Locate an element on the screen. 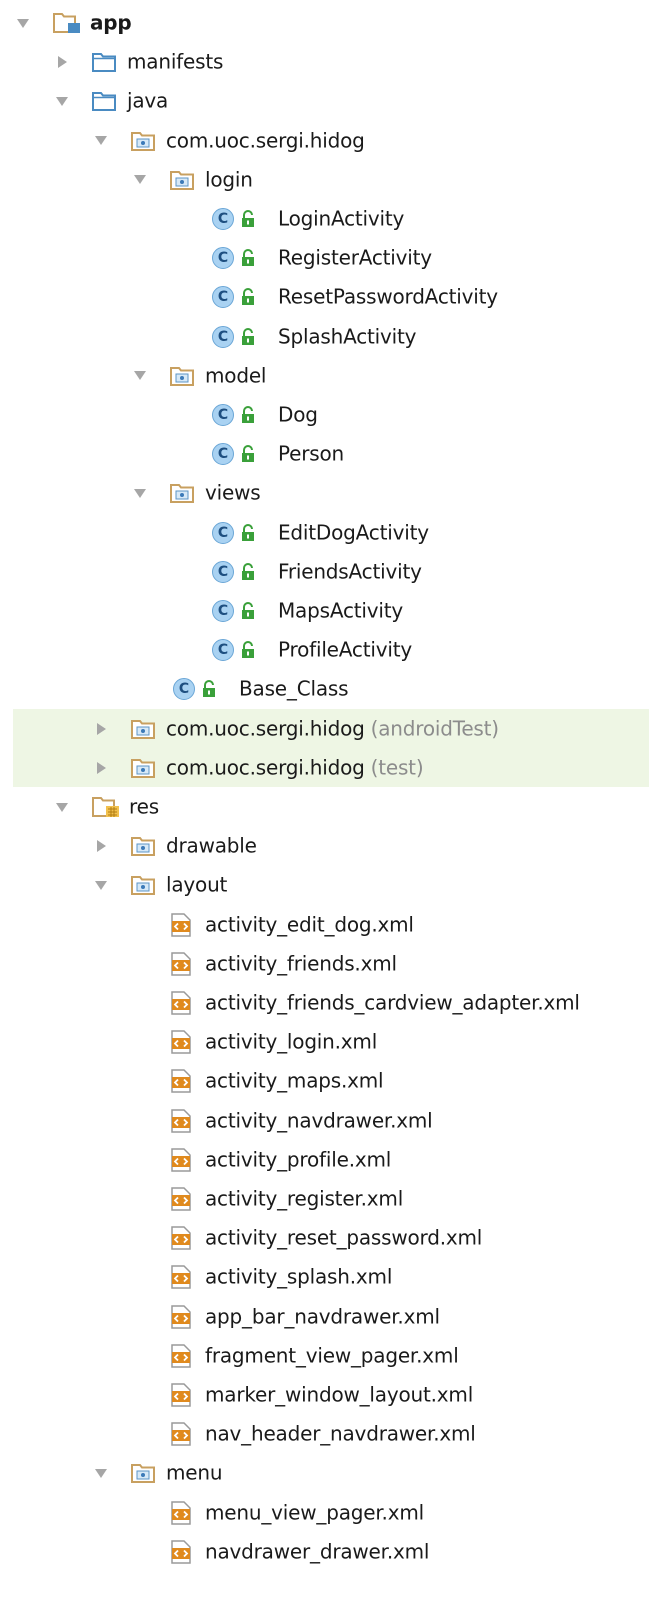 This screenshot has width=664, height=1601. tree-node-views: views is located at coordinates (332, 493).